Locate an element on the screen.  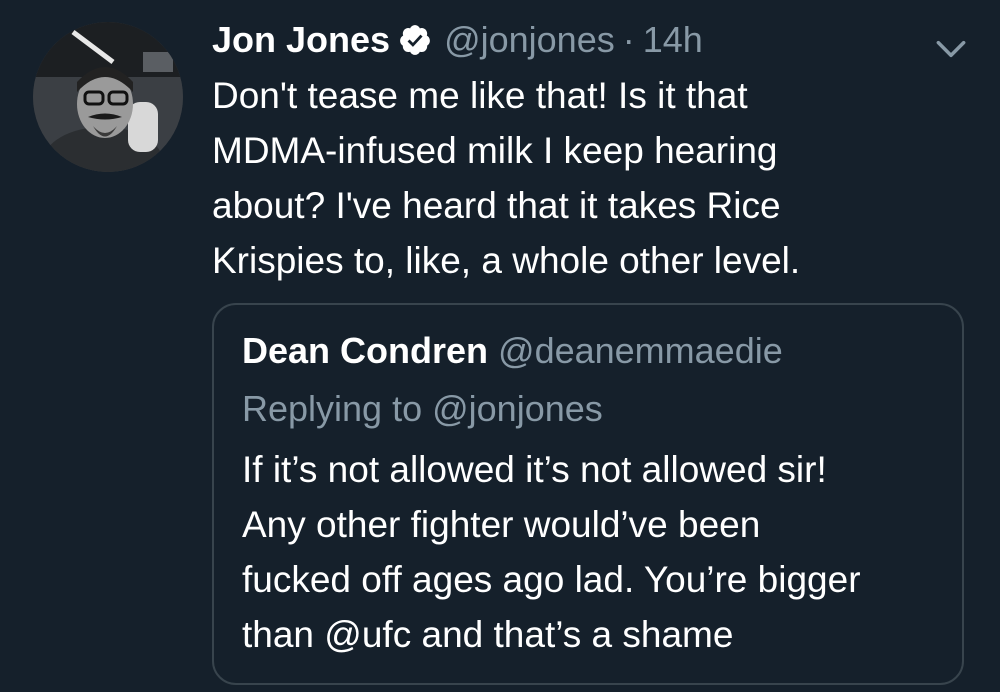
chevron-down-icon is located at coordinates (951, 49).